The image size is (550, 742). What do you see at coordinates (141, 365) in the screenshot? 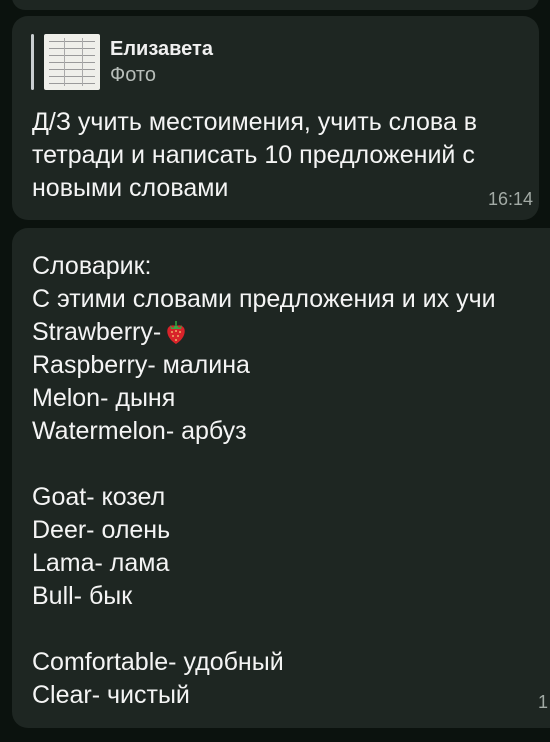
I see `text-line: Raspberry- малина` at bounding box center [141, 365].